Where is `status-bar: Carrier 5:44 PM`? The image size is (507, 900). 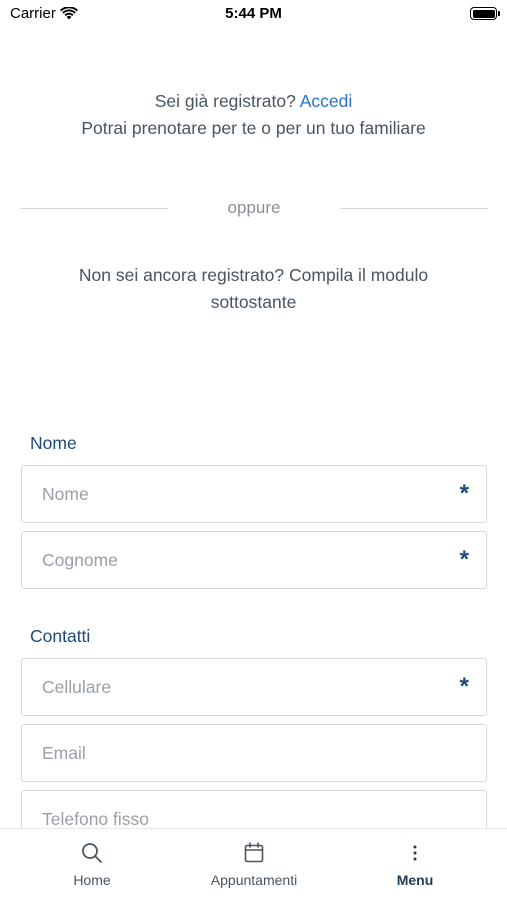 status-bar: Carrier 5:44 PM is located at coordinates (253, 15).